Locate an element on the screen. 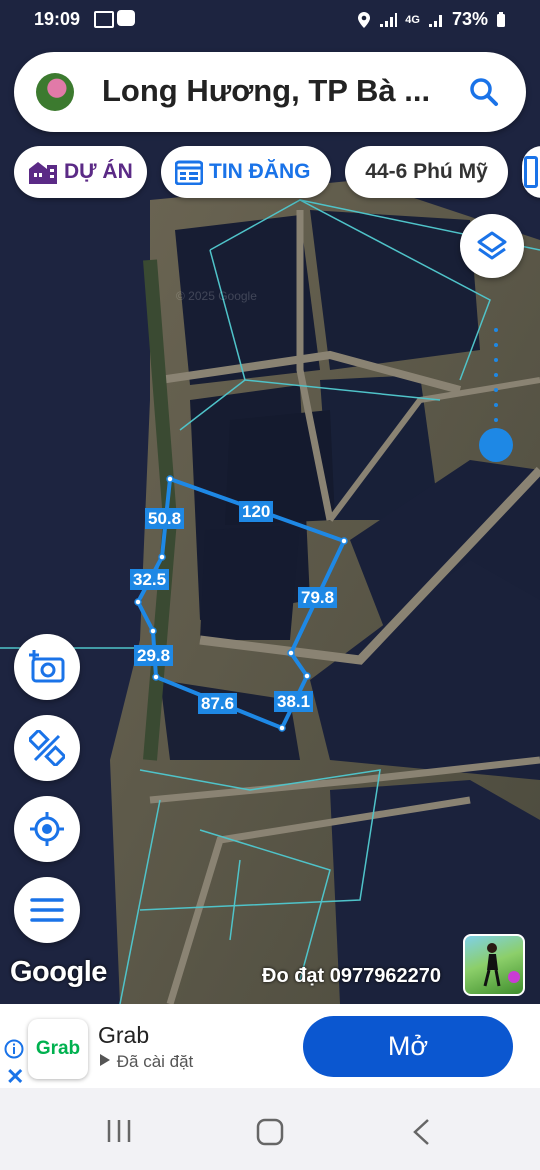 The image size is (540, 1170). signal-icon is located at coordinates (389, 19).